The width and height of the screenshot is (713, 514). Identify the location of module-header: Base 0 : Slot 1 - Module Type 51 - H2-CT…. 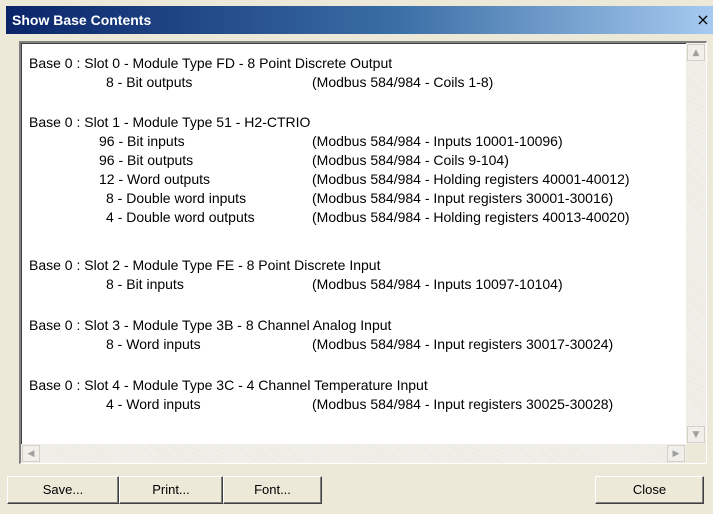
(170, 122).